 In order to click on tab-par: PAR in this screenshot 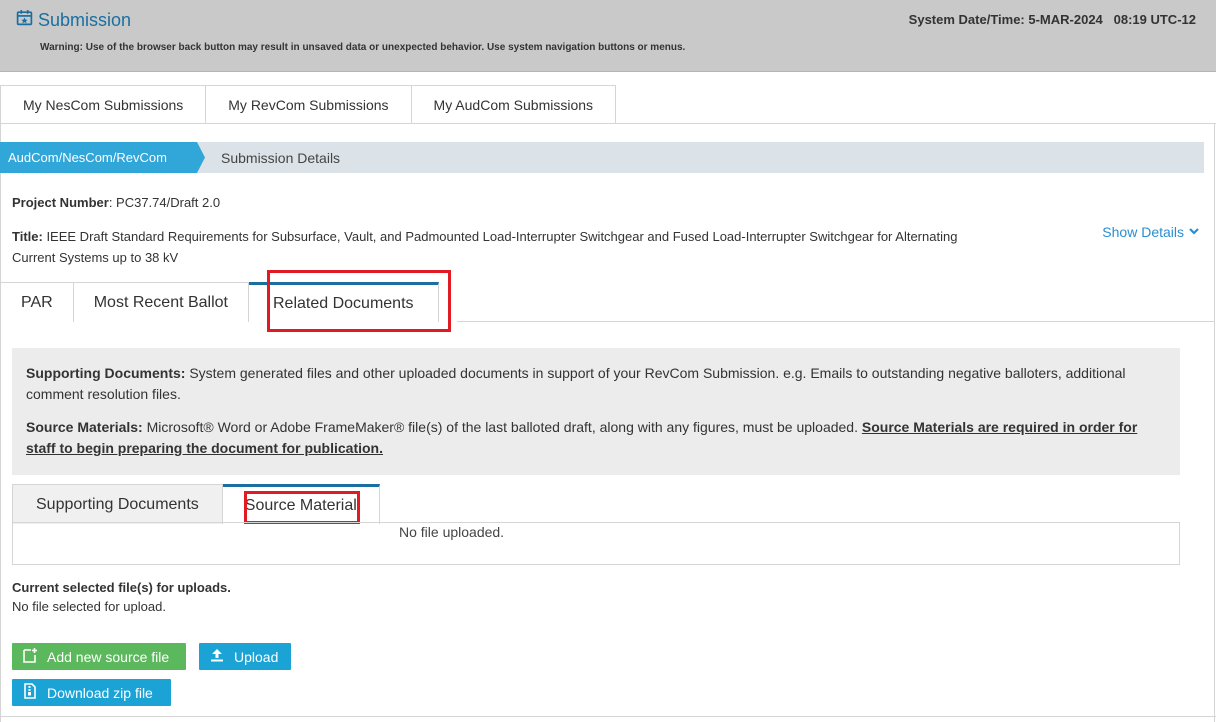, I will do `click(37, 302)`.